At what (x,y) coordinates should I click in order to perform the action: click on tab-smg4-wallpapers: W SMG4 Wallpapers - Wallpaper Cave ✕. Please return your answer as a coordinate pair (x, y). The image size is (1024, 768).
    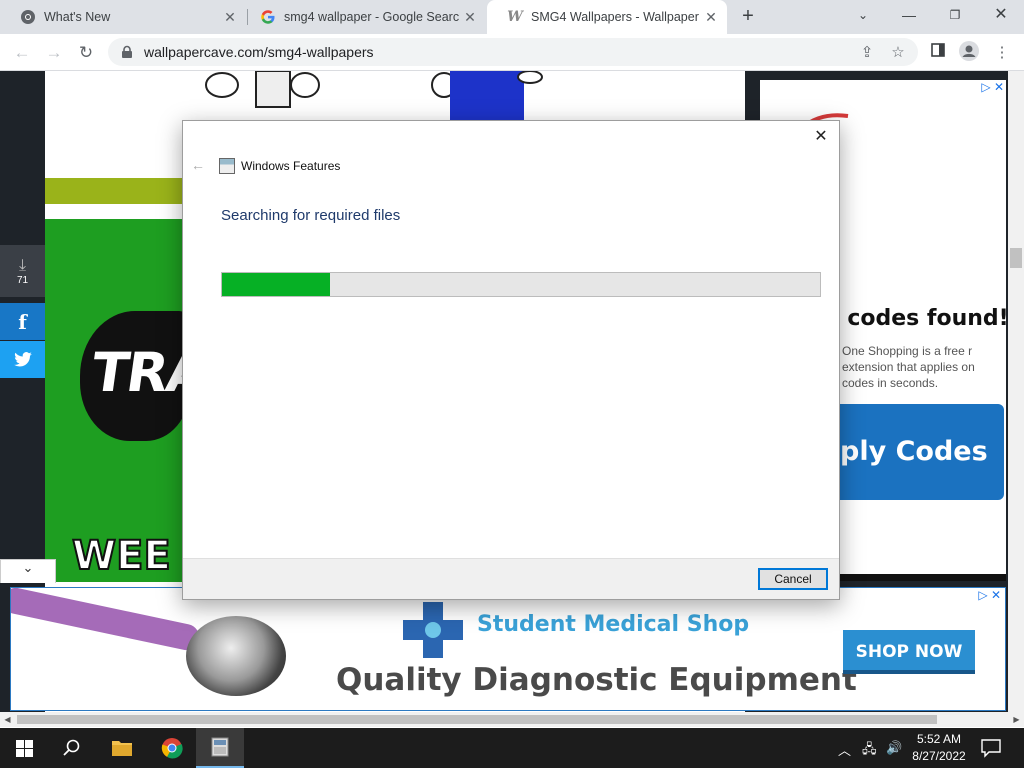
    Looking at the image, I should click on (607, 17).